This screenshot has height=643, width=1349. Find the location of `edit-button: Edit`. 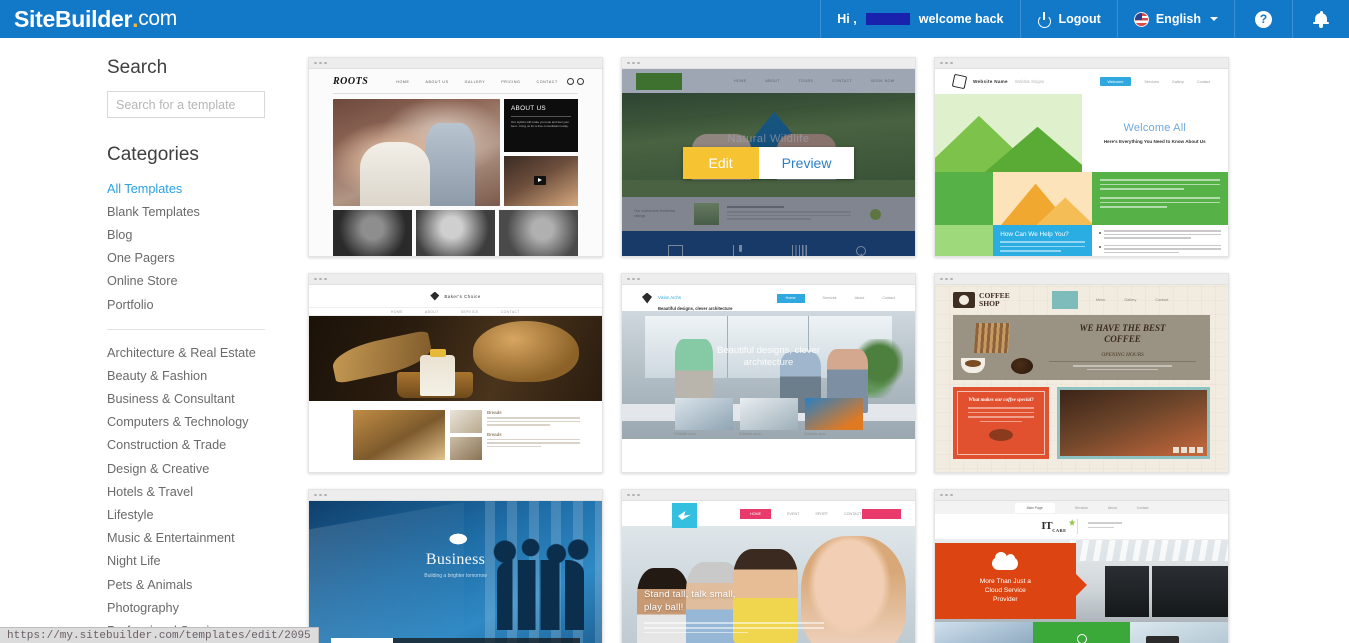

edit-button: Edit is located at coordinates (720, 162).